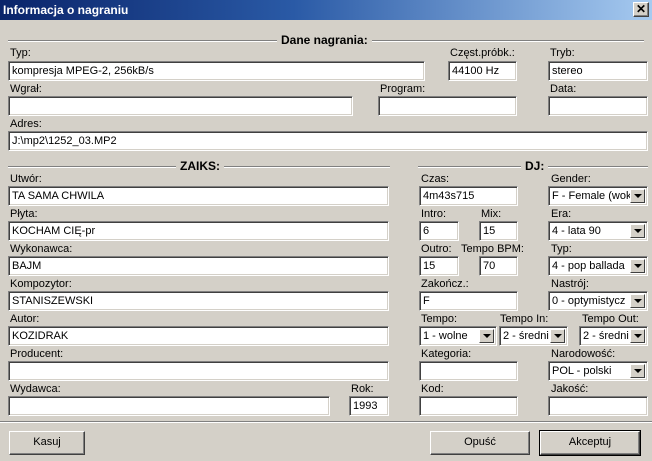 The height and width of the screenshot is (461, 652). What do you see at coordinates (324, 40) in the screenshot?
I see `section-recording: Dane nagrania:` at bounding box center [324, 40].